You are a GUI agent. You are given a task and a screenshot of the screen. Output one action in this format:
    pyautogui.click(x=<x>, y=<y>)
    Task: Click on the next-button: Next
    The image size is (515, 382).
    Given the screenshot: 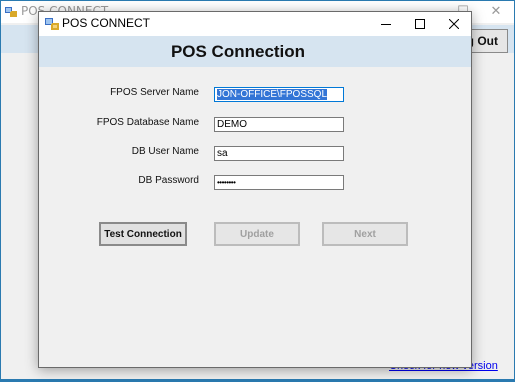 What is the action you would take?
    pyautogui.click(x=365, y=234)
    